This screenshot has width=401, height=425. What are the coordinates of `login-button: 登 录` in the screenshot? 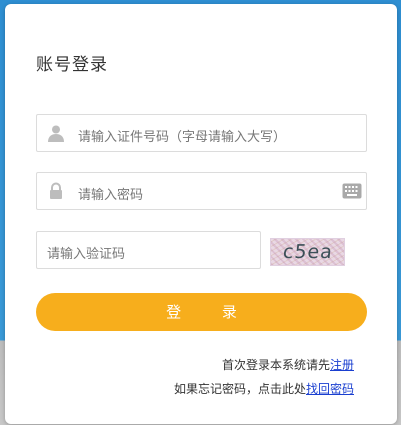 It's located at (201, 312).